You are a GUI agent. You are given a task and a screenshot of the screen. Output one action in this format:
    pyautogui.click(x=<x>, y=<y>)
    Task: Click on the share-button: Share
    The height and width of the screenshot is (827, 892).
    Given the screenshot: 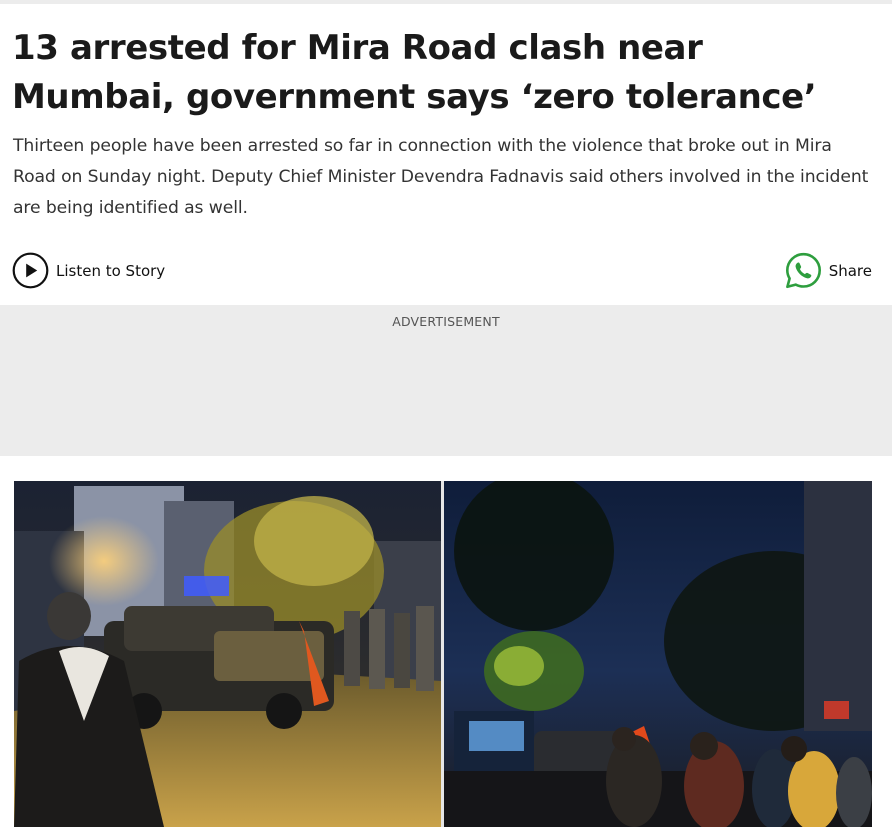 What is the action you would take?
    pyautogui.click(x=828, y=270)
    